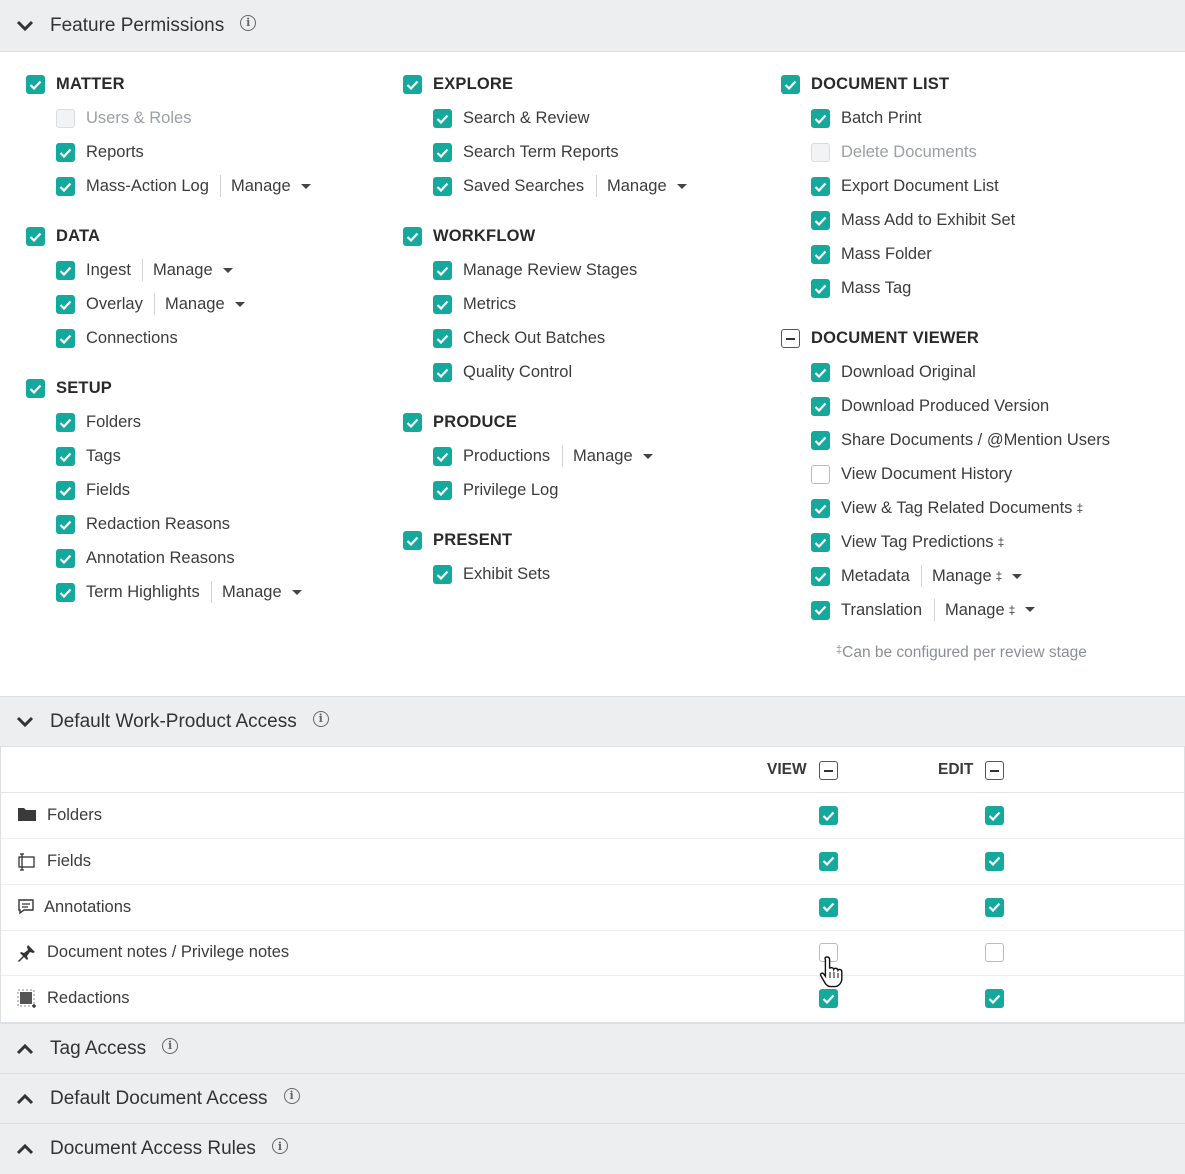  I want to click on folder-icon, so click(27, 816).